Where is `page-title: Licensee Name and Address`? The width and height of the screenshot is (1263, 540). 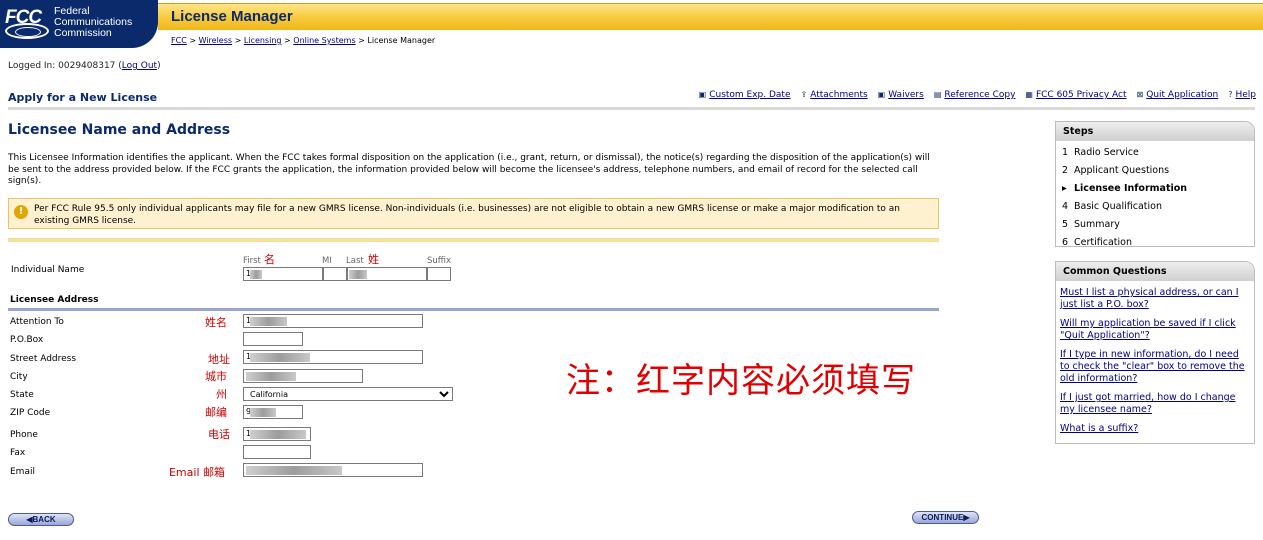
page-title: Licensee Name and Address is located at coordinates (119, 130).